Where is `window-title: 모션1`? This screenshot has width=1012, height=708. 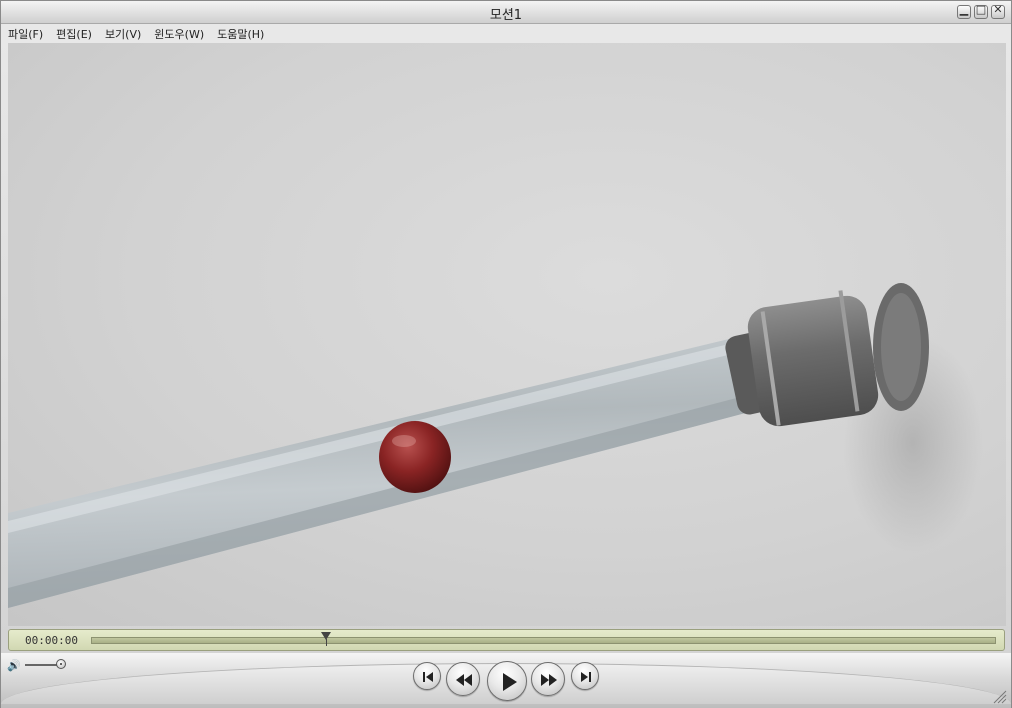
window-title: 모션1 is located at coordinates (506, 15).